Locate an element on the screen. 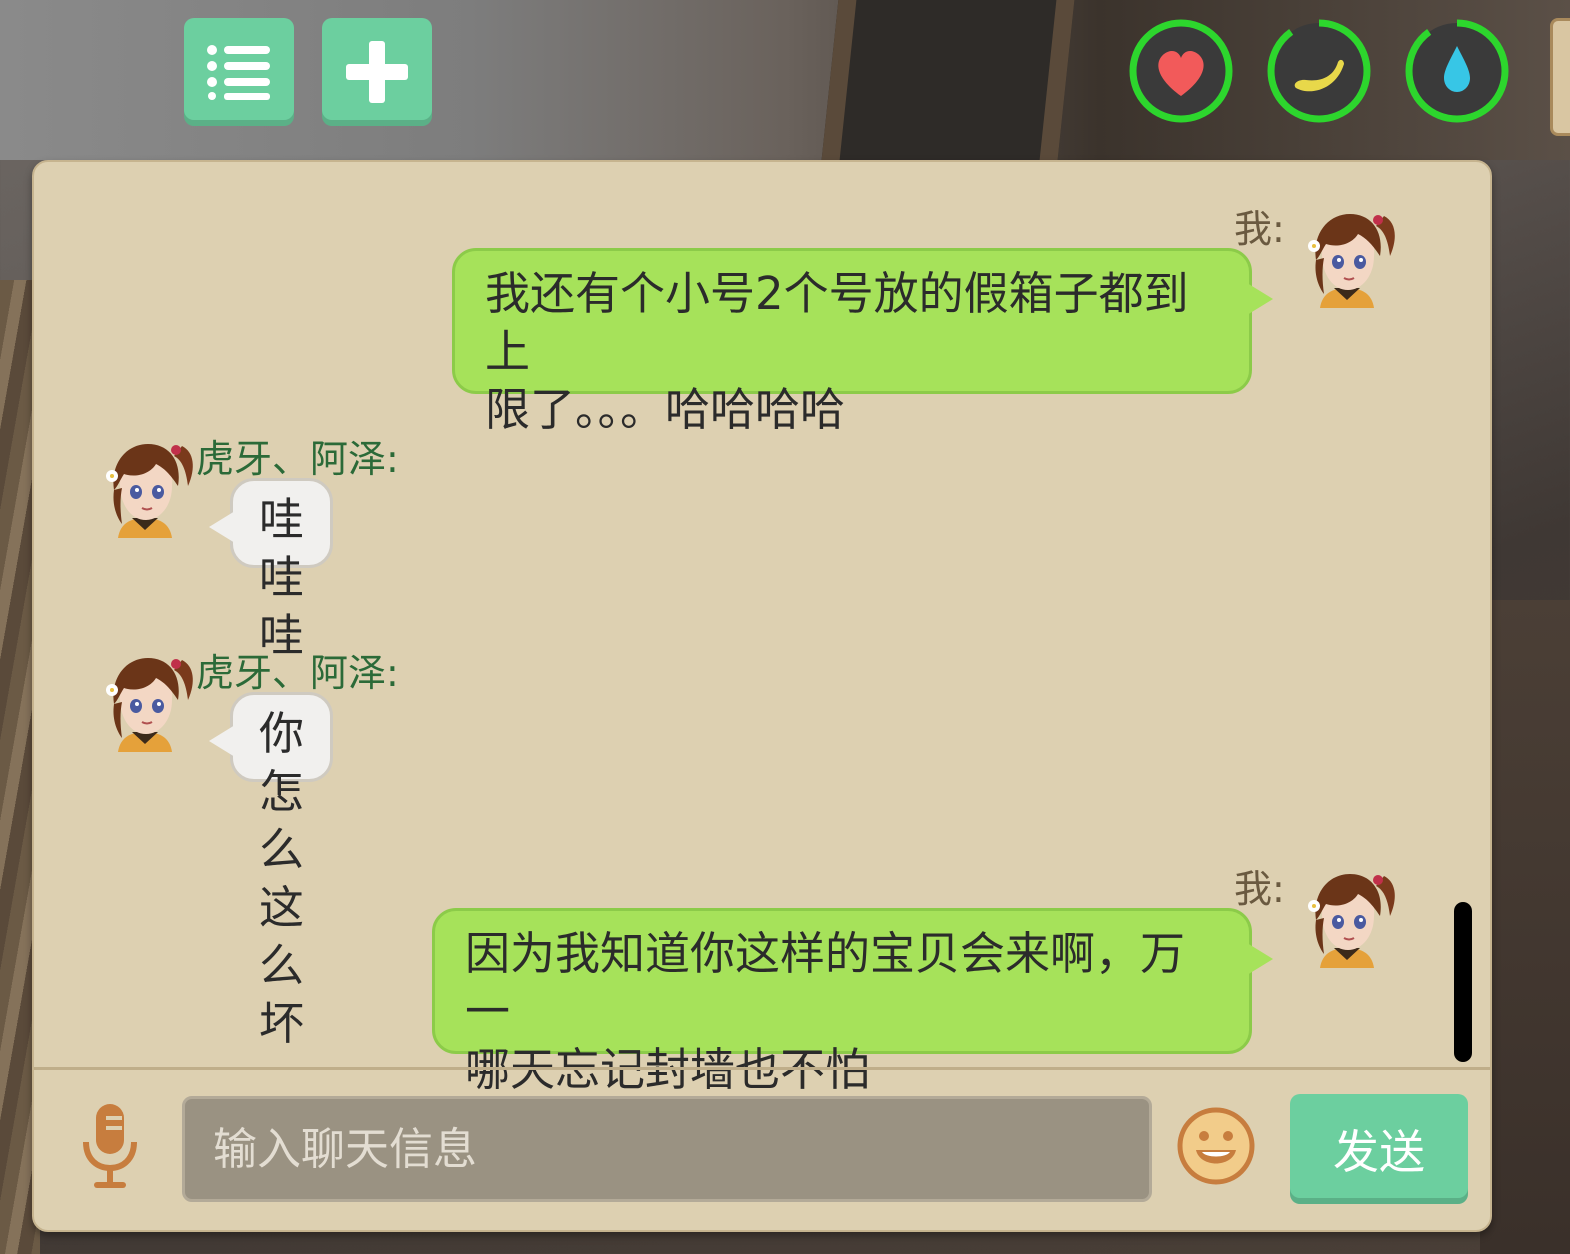 The height and width of the screenshot is (1254, 1570). microphone-icon is located at coordinates (110, 1146).